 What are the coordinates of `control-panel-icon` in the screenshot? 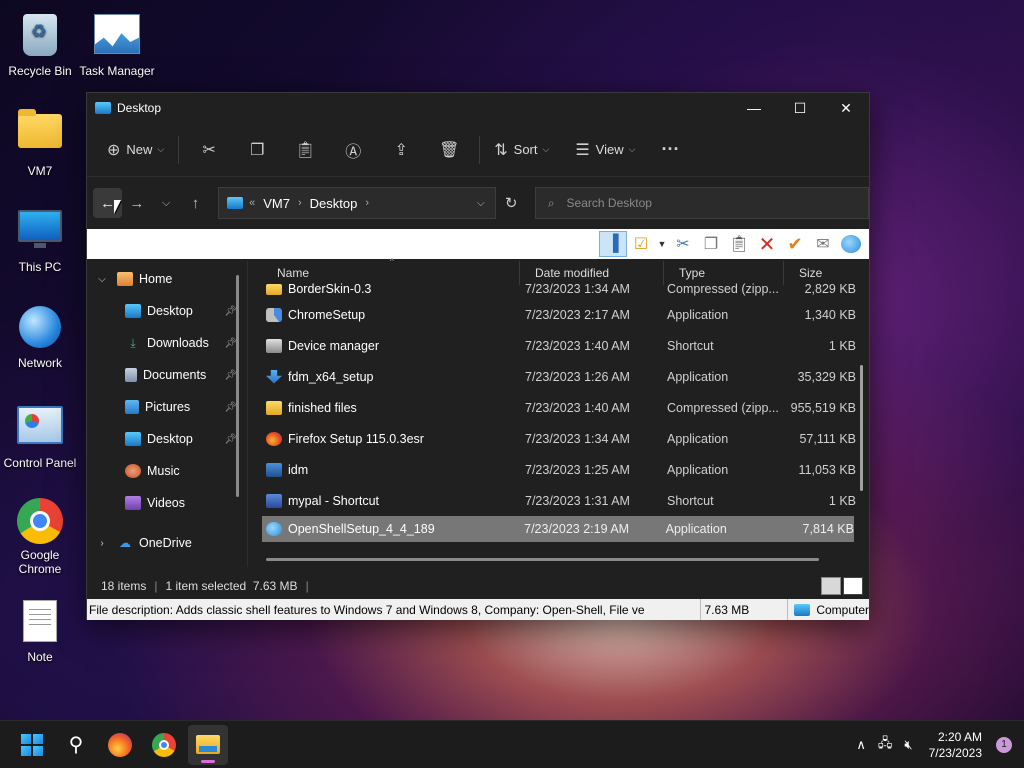 It's located at (40, 430).